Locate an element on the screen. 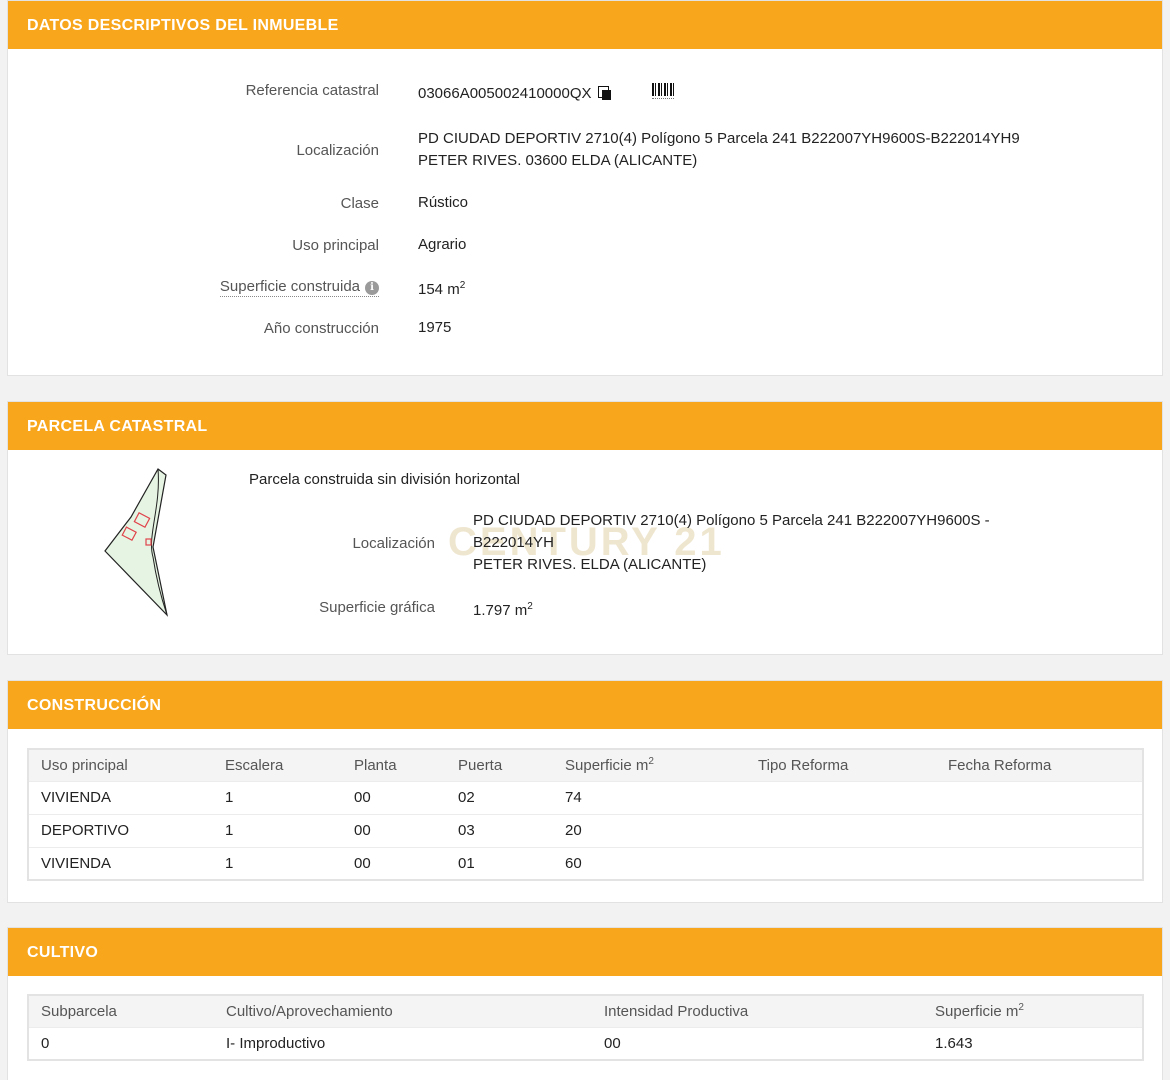 Image resolution: width=1170 pixels, height=1080 pixels. superficie-grafica-label: Superficie gráfica is located at coordinates (377, 607).